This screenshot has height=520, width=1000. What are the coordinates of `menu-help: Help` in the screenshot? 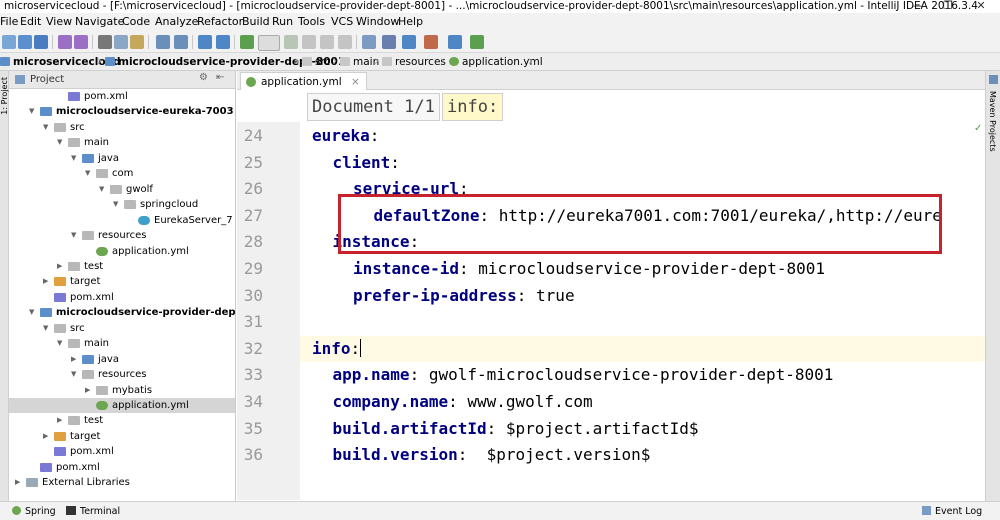 It's located at (410, 22).